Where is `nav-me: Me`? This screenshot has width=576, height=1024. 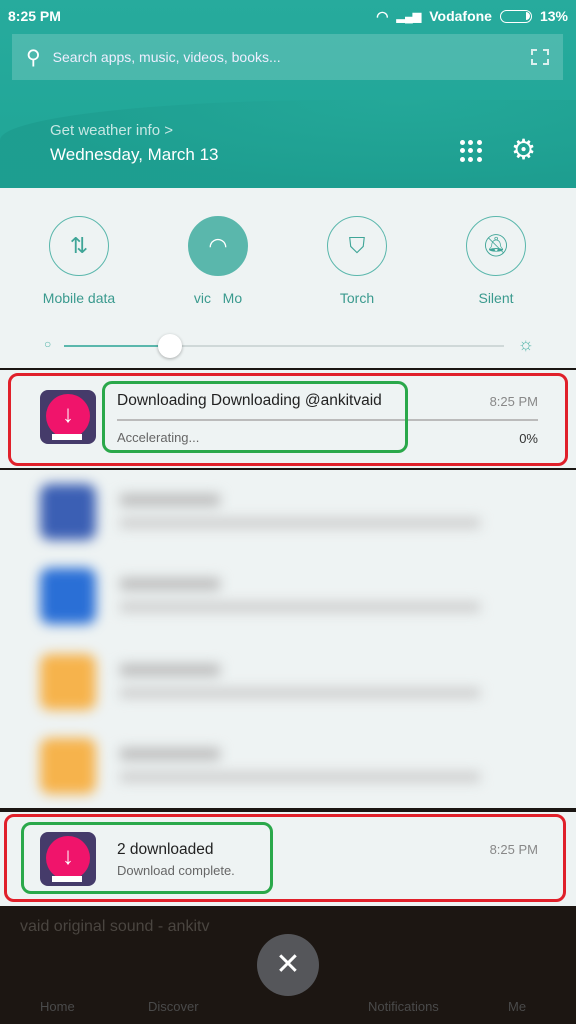
nav-me: Me is located at coordinates (517, 1006).